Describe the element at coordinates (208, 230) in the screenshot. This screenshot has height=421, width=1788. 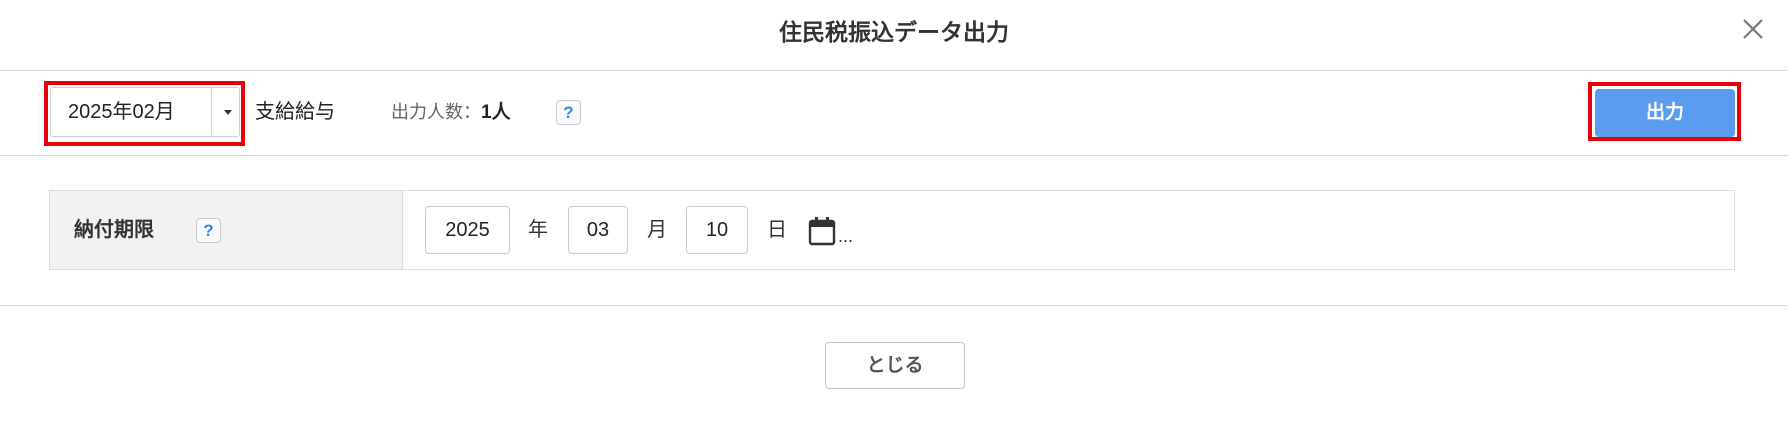
I see `deadline-help-icon: ?` at that location.